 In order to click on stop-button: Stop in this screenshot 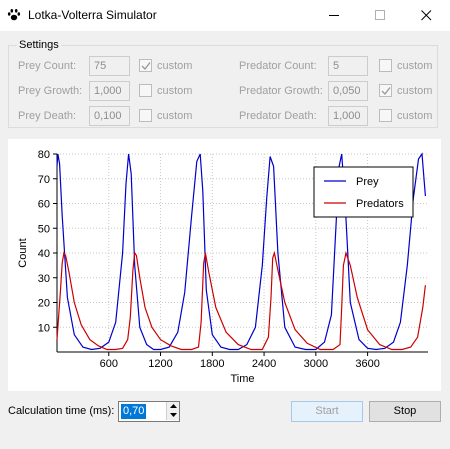, I will do `click(405, 411)`.